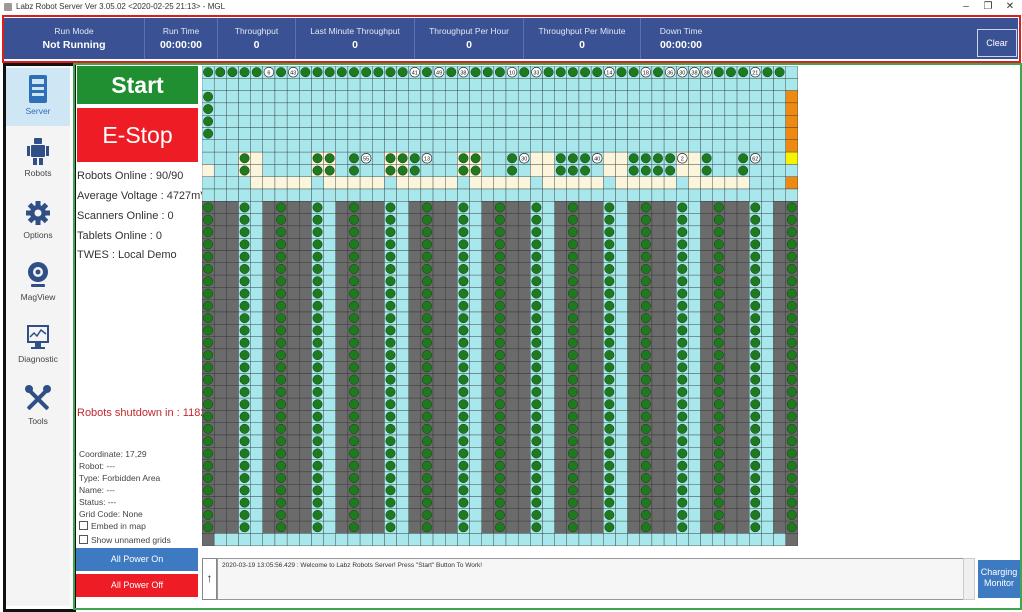 The image size is (1022, 612). I want to click on close-button: ✕, so click(1010, 7).